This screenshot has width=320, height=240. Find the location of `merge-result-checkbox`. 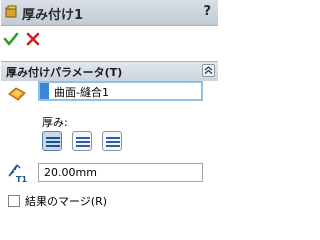

merge-result-checkbox is located at coordinates (14, 201).